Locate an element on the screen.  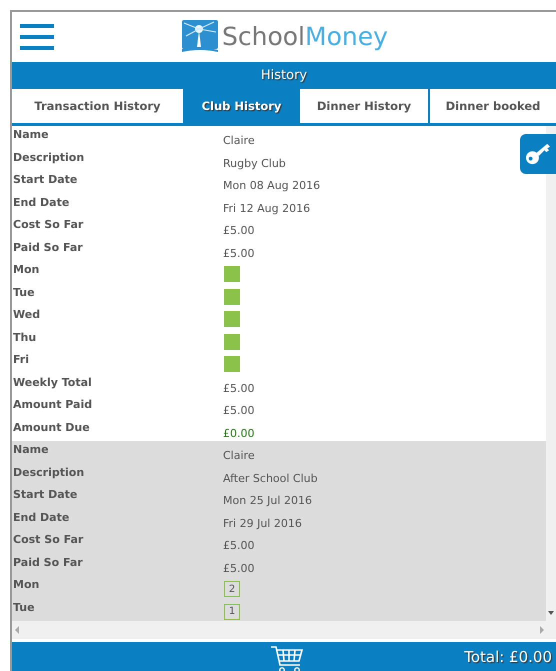
field-value: Mon 25 Jul 2016 is located at coordinates (267, 500).